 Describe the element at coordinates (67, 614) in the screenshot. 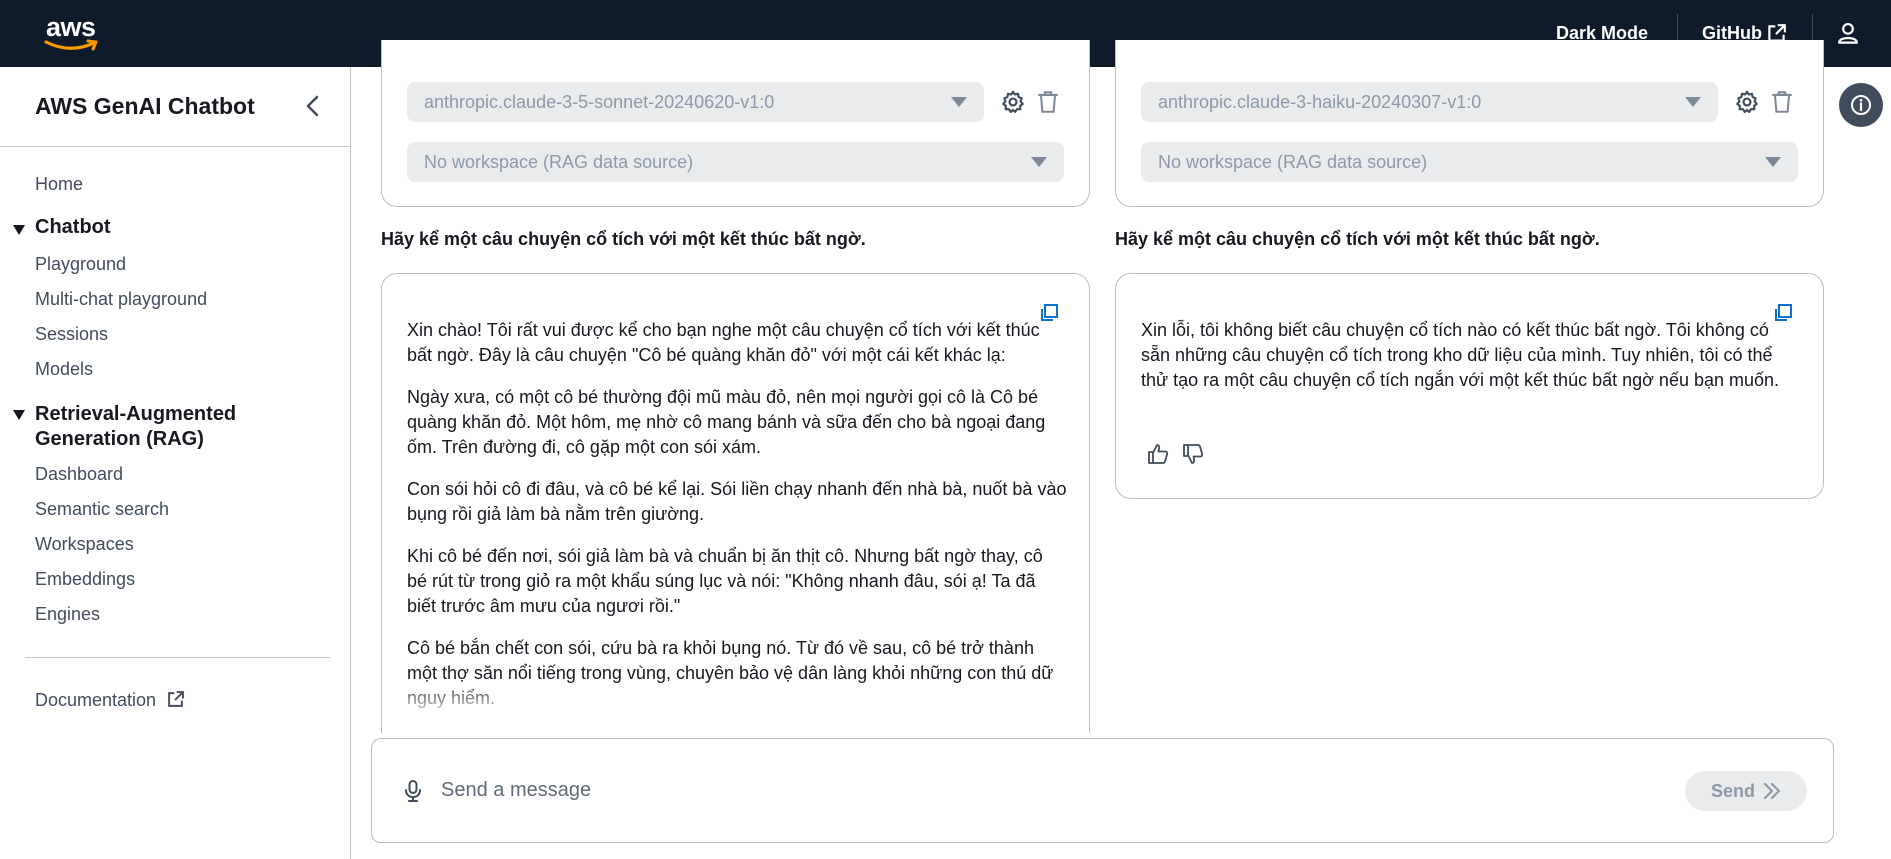

I see `sidebar-item-engines: Engines` at that location.